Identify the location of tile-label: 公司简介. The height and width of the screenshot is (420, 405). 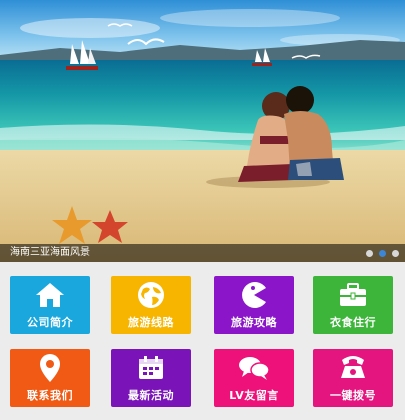
(50, 322).